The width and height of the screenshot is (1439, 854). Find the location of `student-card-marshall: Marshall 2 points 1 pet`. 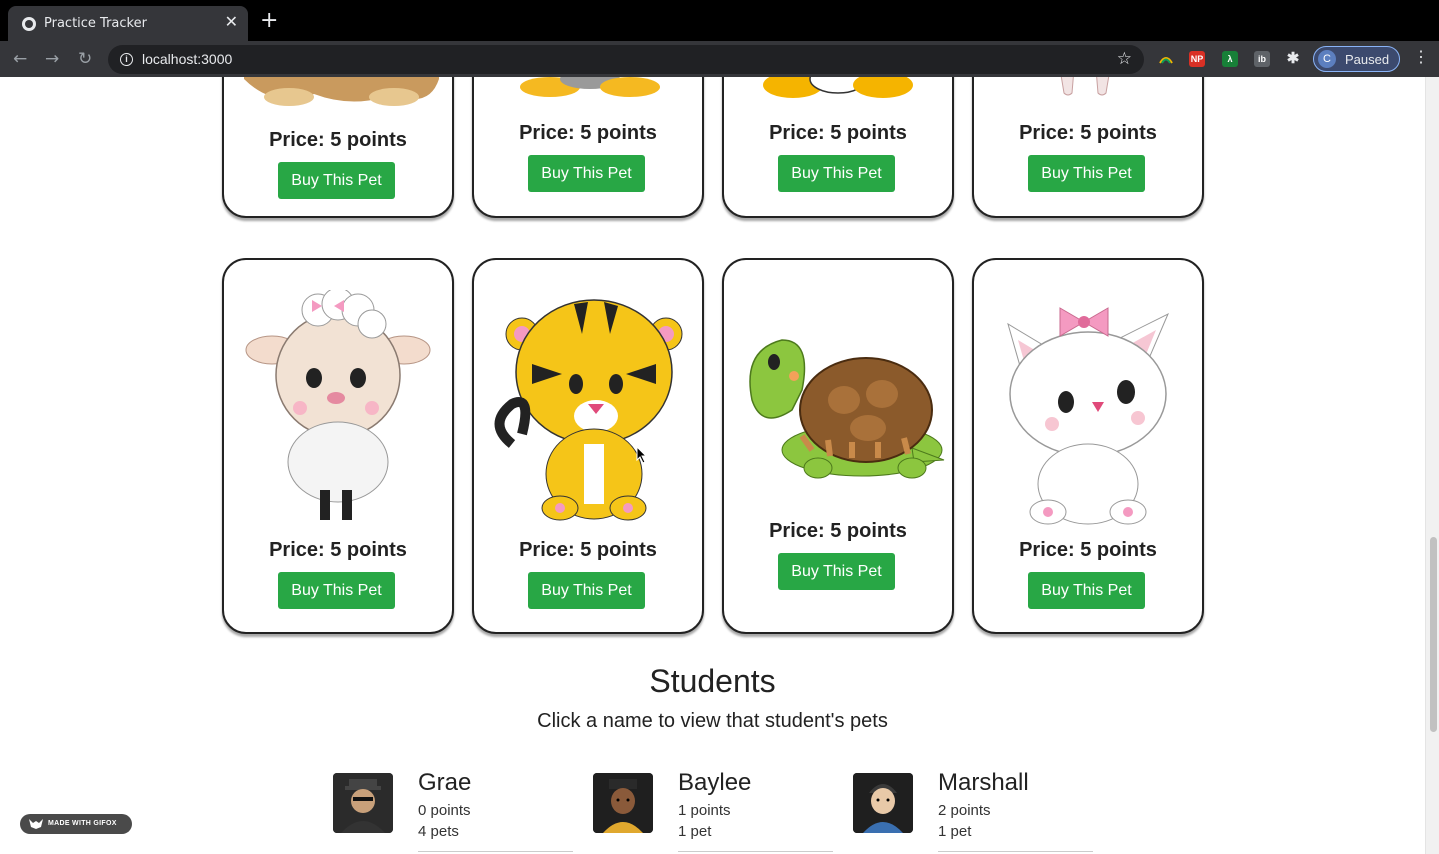

student-card-marshall: Marshall 2 points 1 pet is located at coordinates (973, 811).